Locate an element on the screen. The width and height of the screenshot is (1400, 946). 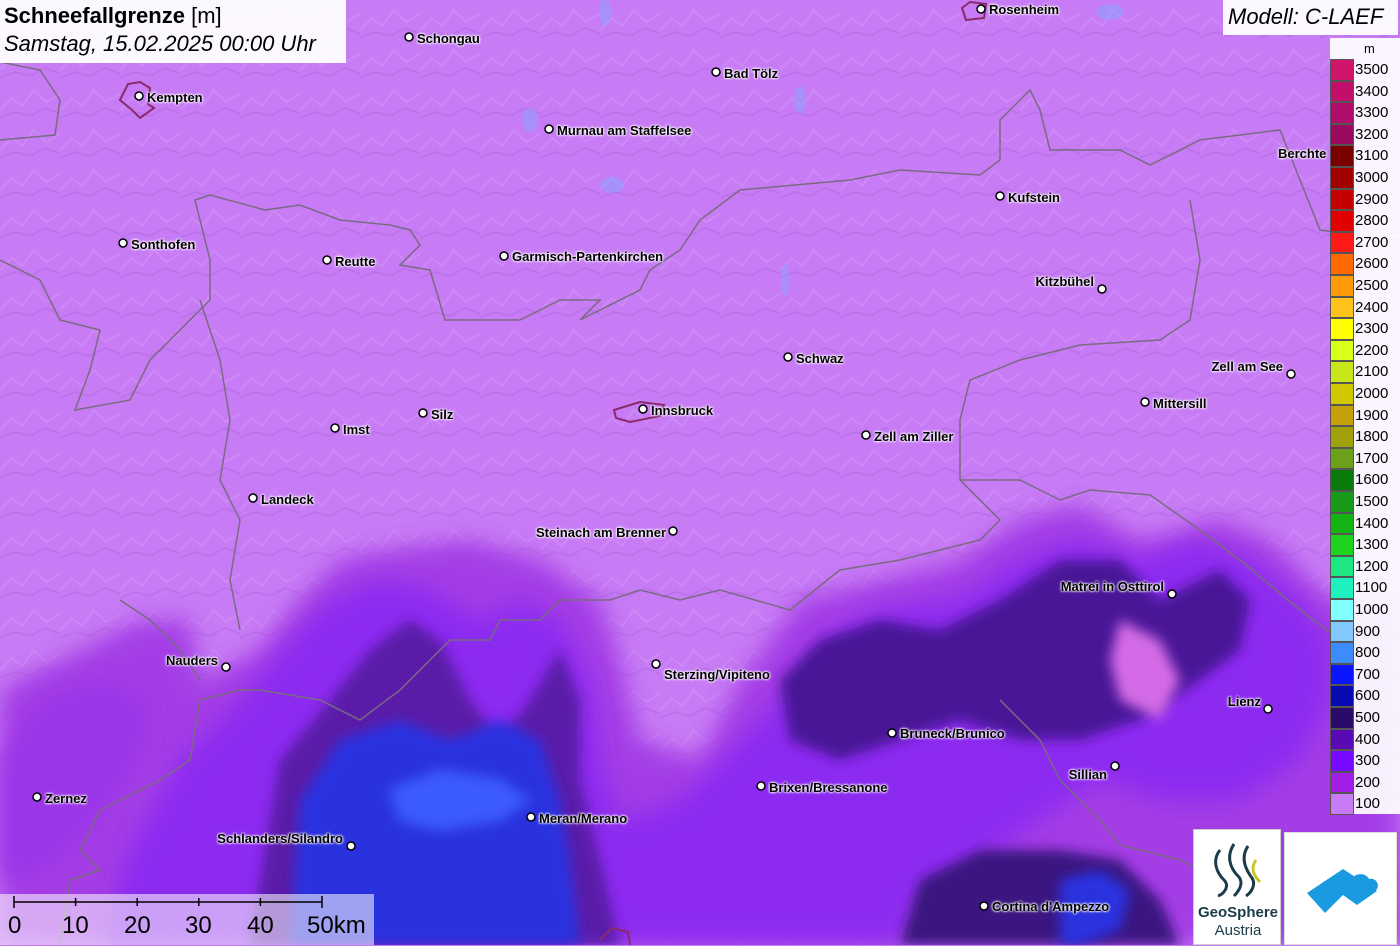
city-label-meran-merano: Meran/Merano is located at coordinates (583, 818).